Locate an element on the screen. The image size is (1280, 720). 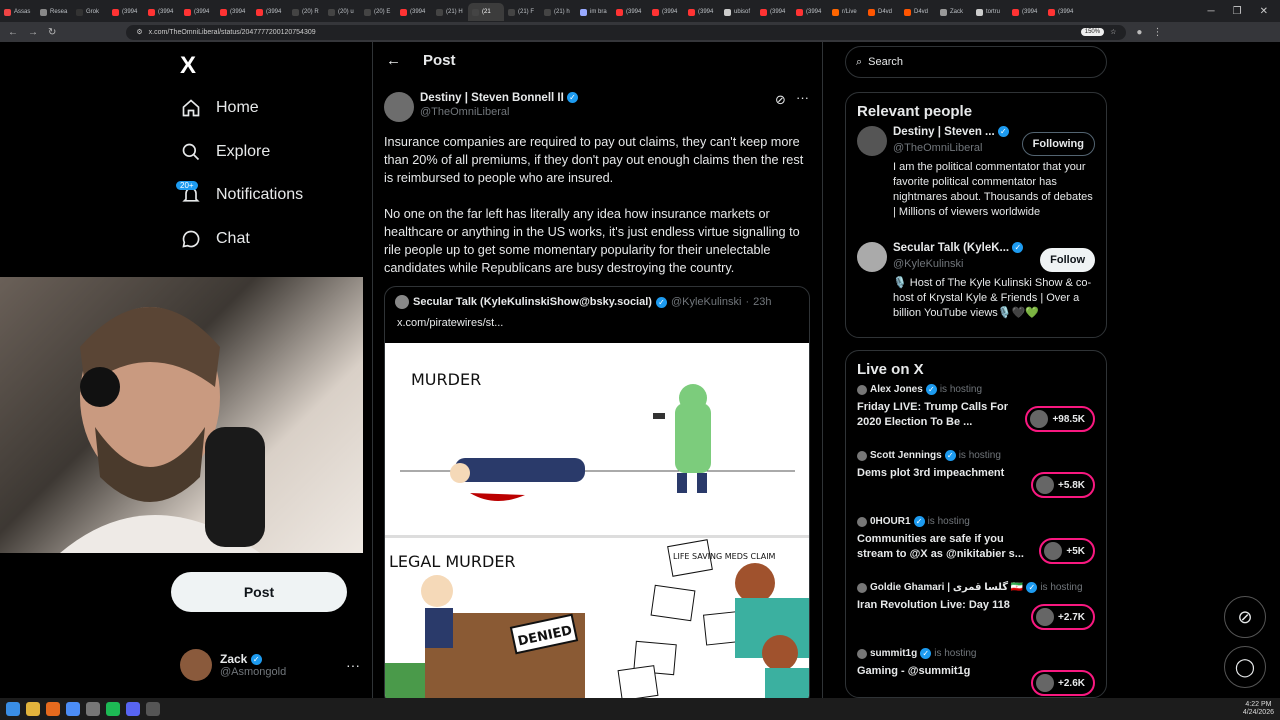
minimize-icon: ─ is located at coordinates (1211, 11).